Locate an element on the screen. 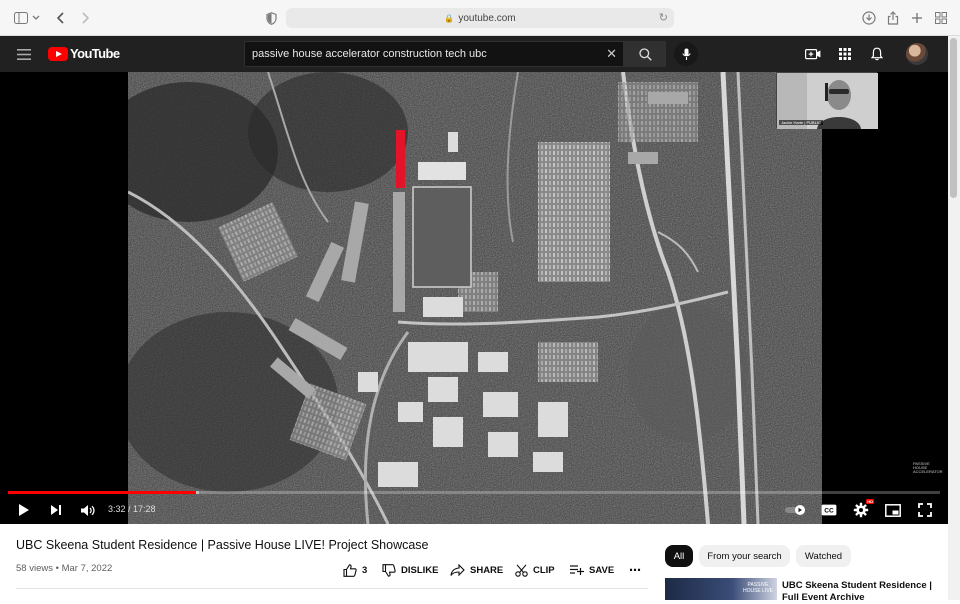 The height and width of the screenshot is (604, 960). chip-from-your-search: From your search is located at coordinates (744, 556).